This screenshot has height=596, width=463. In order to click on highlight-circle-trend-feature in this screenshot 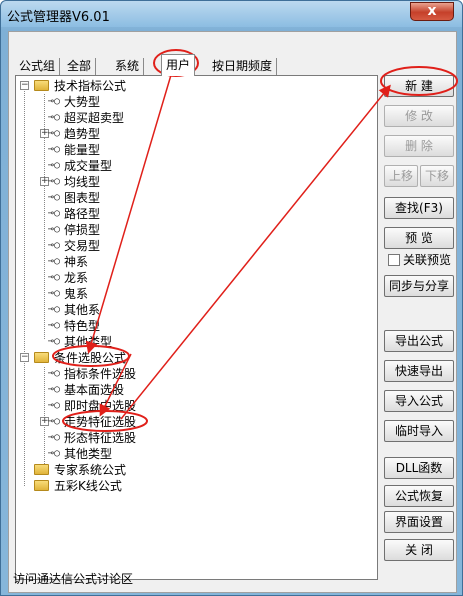, I will do `click(105, 421)`.